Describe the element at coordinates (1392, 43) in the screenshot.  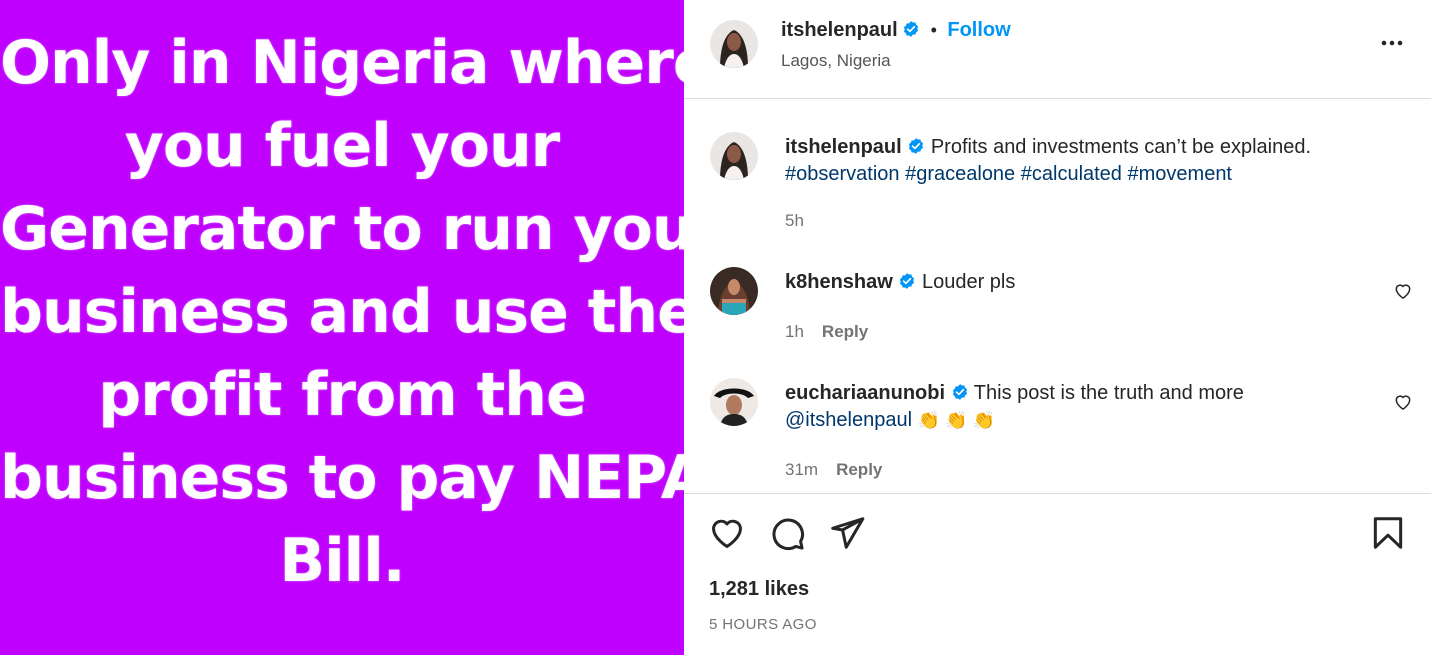
I see `more-horizontal-icon` at that location.